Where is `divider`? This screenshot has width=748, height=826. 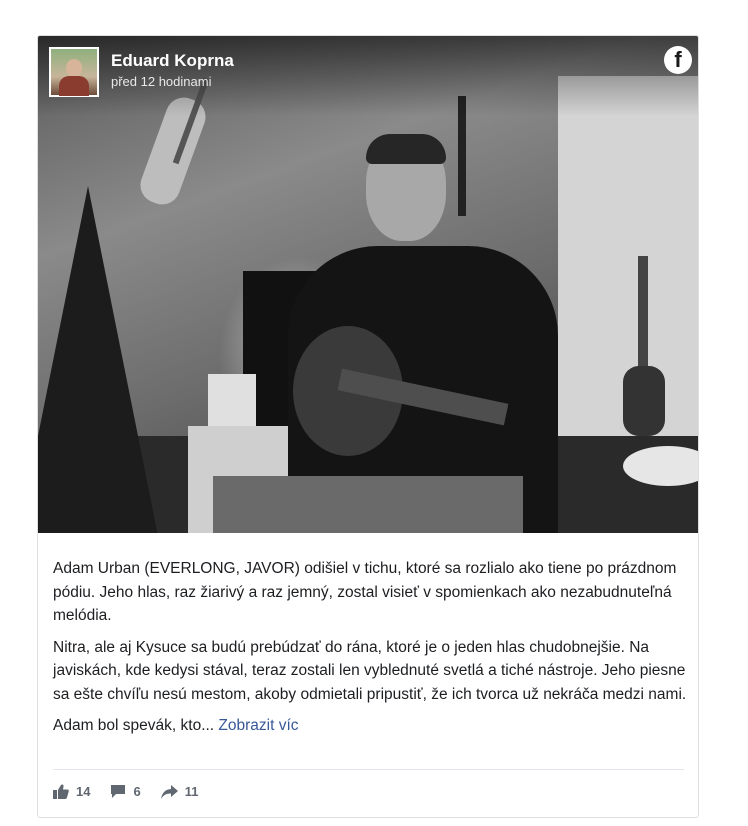 divider is located at coordinates (368, 769).